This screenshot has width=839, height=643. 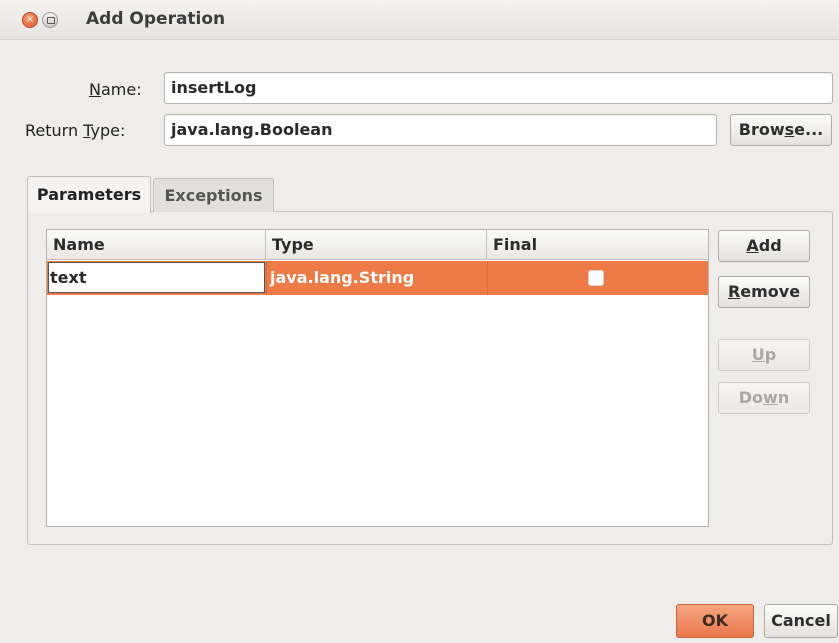 I want to click on tab-parameters: Parameters, so click(x=89, y=194).